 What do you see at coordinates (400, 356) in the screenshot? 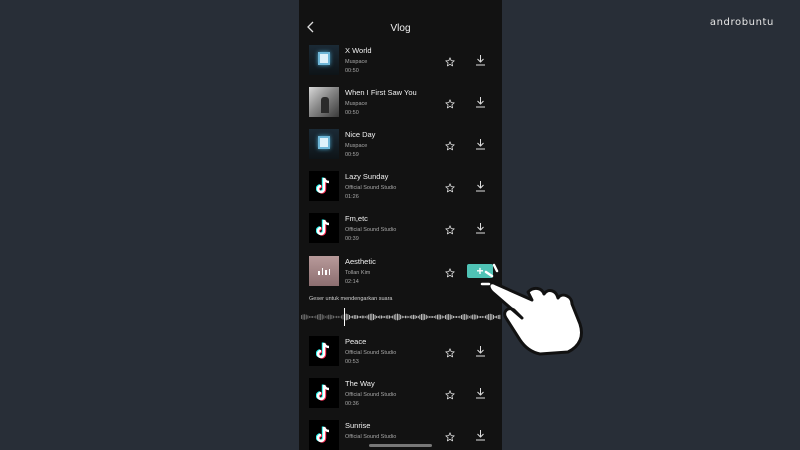
I see `track-row: Peace Official Sound Studio 00:53` at bounding box center [400, 356].